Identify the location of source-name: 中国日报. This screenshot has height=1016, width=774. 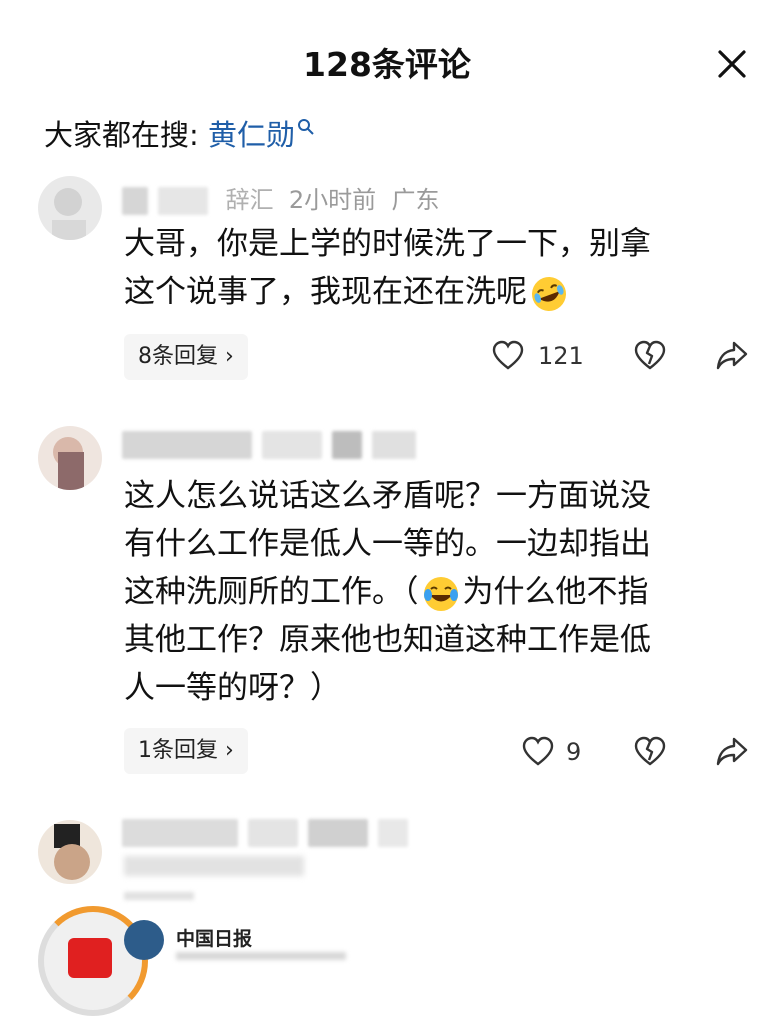
(214, 937).